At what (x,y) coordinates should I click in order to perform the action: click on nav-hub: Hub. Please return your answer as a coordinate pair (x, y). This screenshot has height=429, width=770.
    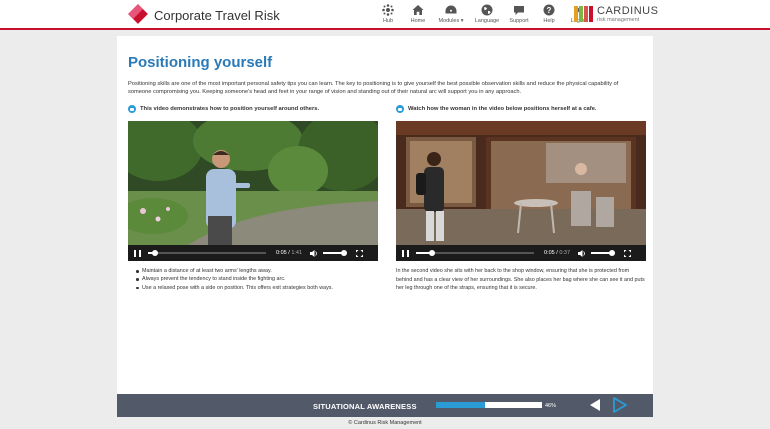
    Looking at the image, I should click on (388, 14).